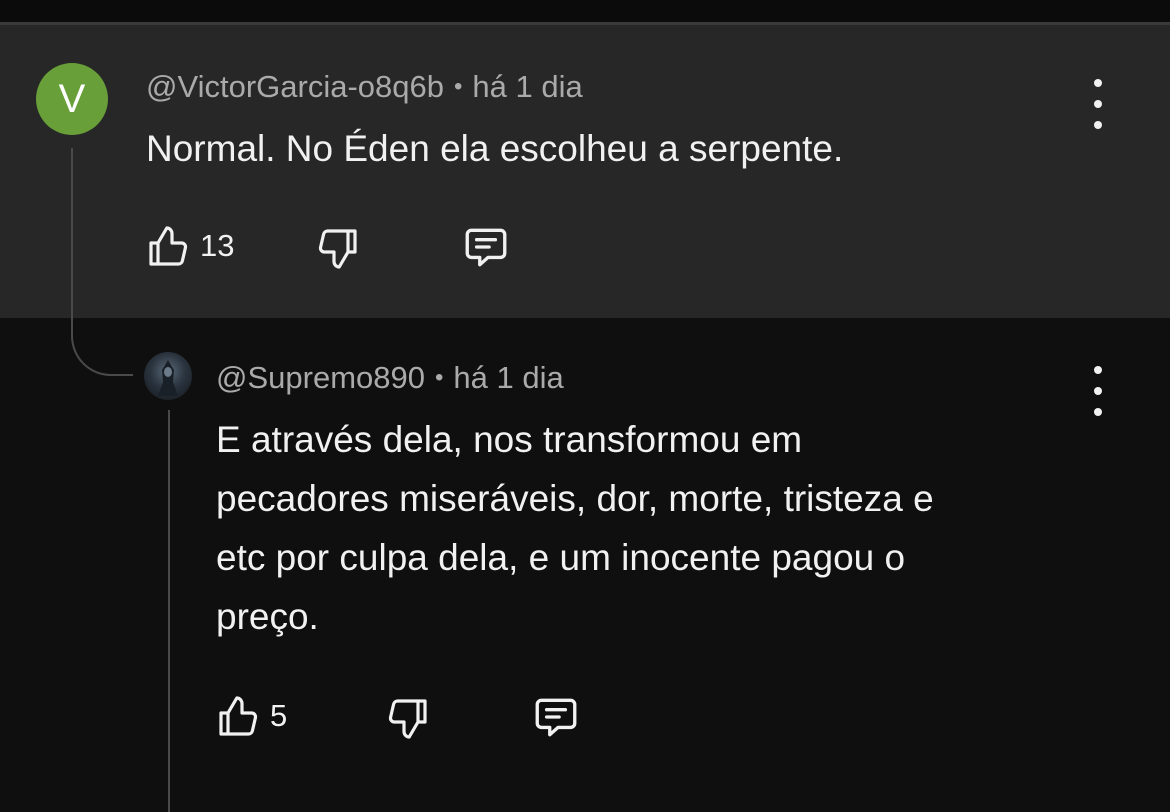 The height and width of the screenshot is (812, 1170). I want to click on reply-text-line: E através dela, nos transformou em, so click(509, 439).